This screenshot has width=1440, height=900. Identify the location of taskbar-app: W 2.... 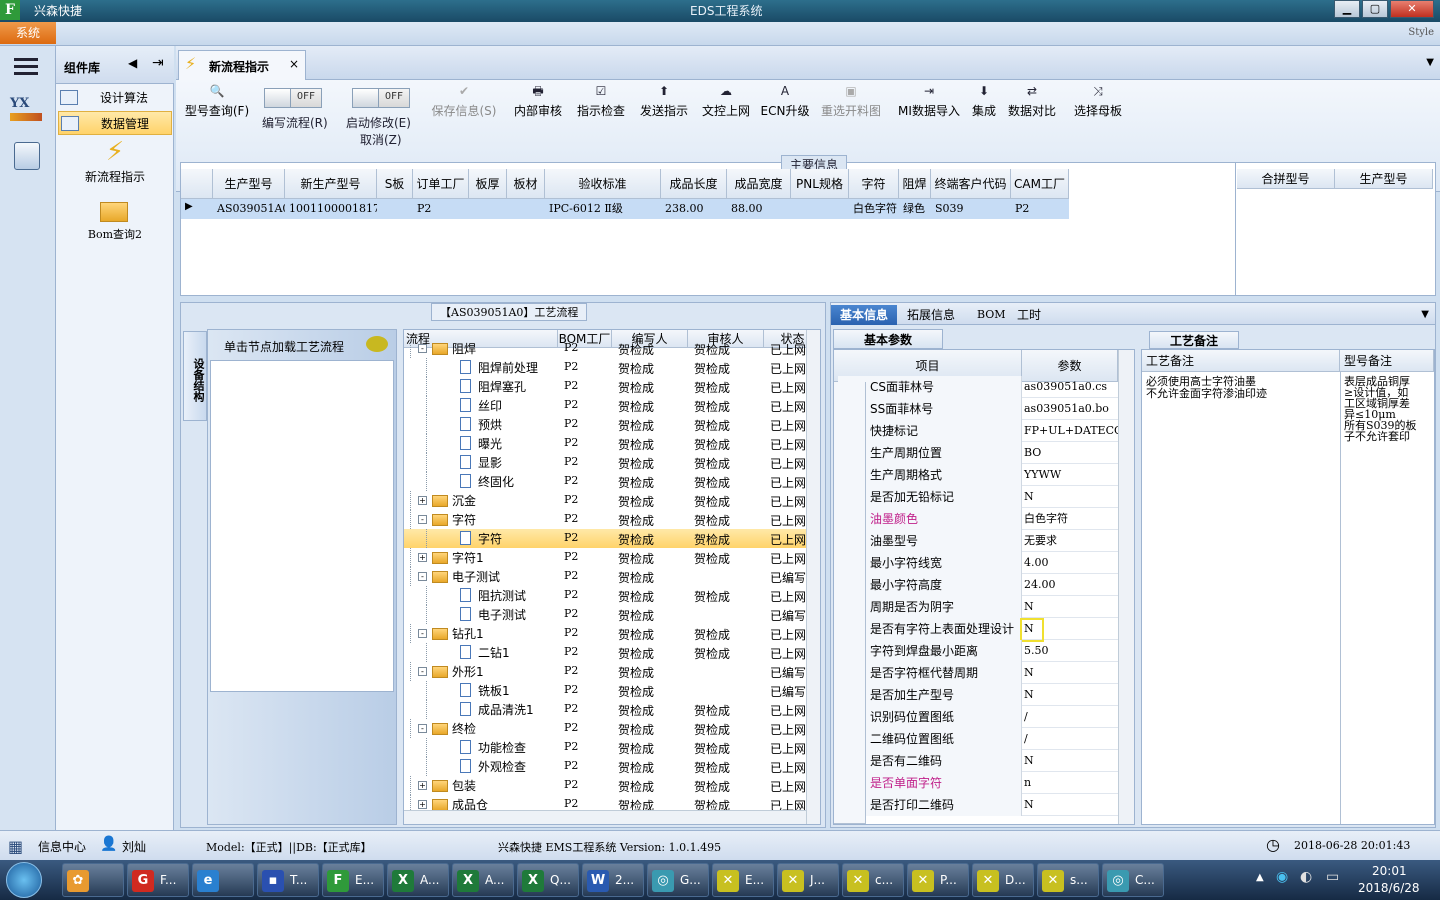
(613, 880).